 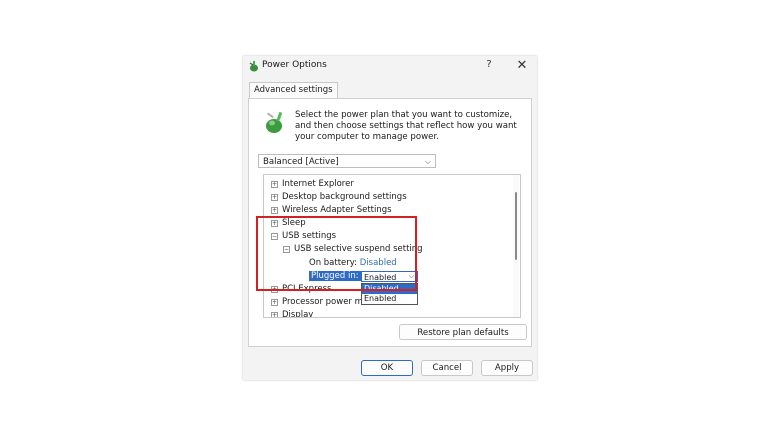 What do you see at coordinates (301, 162) in the screenshot?
I see `power-plan-value: Balanced [Active]` at bounding box center [301, 162].